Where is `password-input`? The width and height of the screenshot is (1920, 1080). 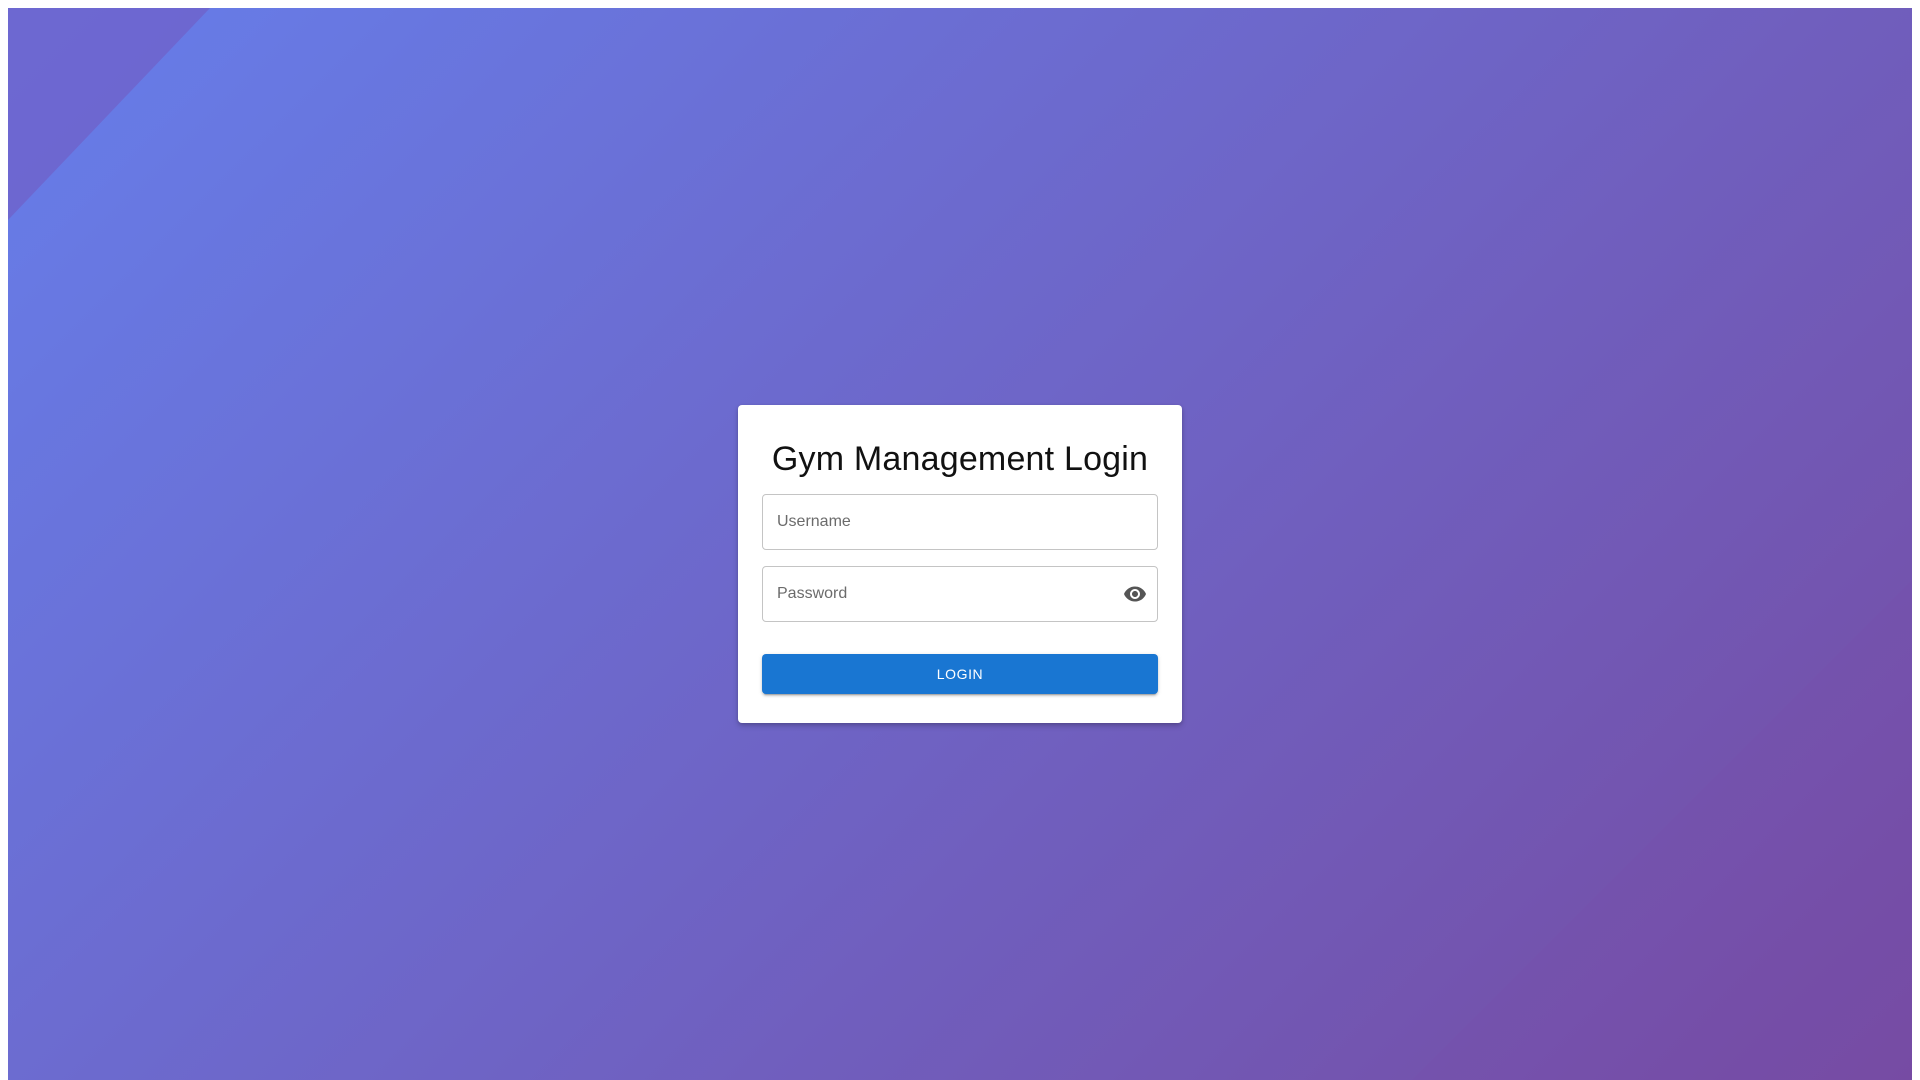
password-input is located at coordinates (960, 593).